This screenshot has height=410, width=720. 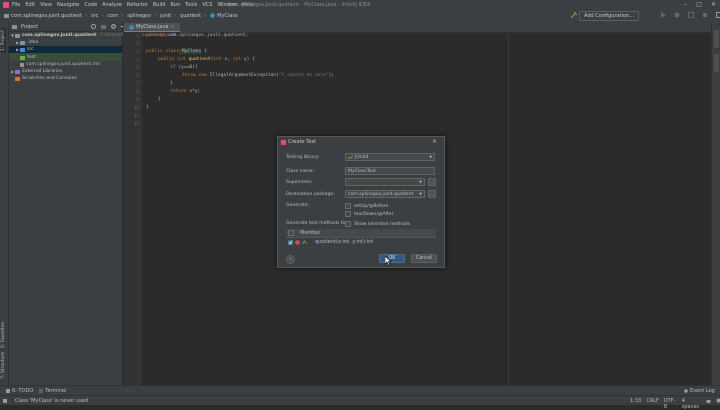 I want to click on menu-tools: Tools, so click(x=191, y=5).